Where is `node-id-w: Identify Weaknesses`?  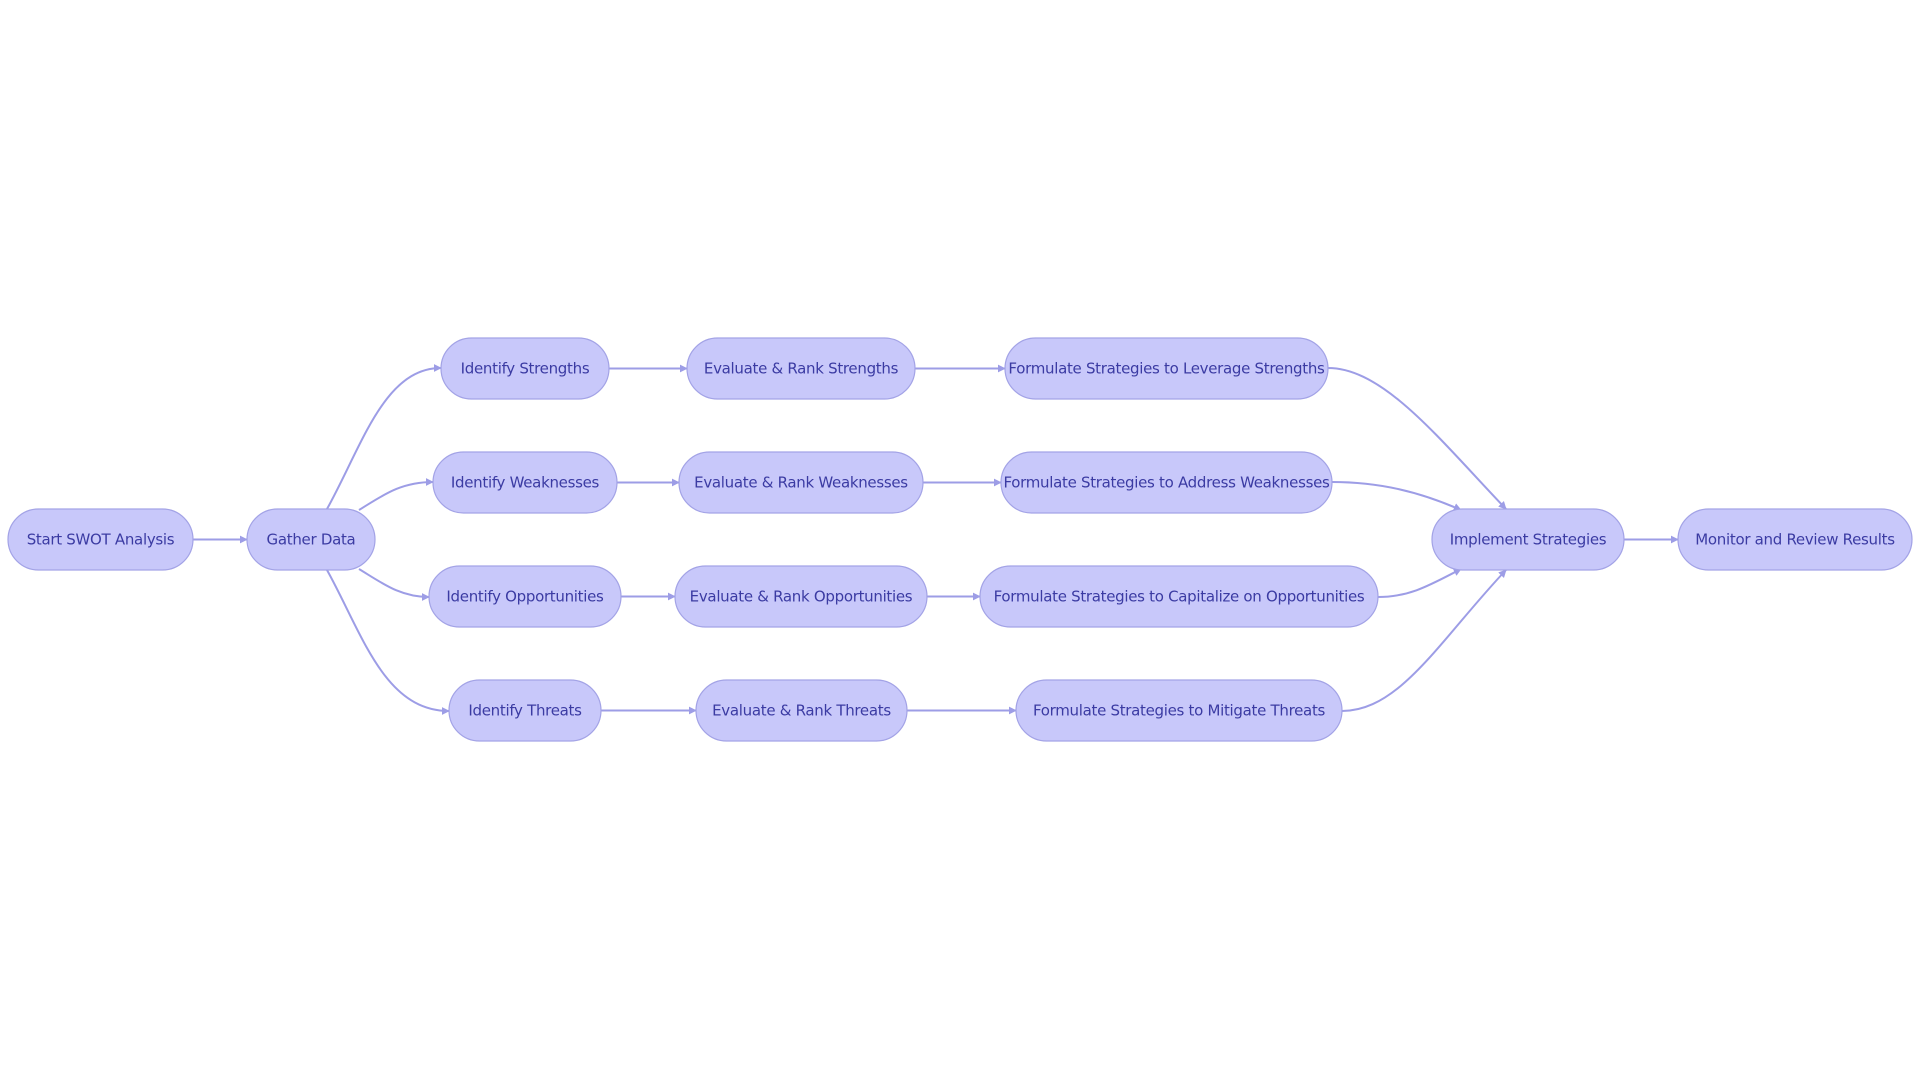 node-id-w: Identify Weaknesses is located at coordinates (525, 482).